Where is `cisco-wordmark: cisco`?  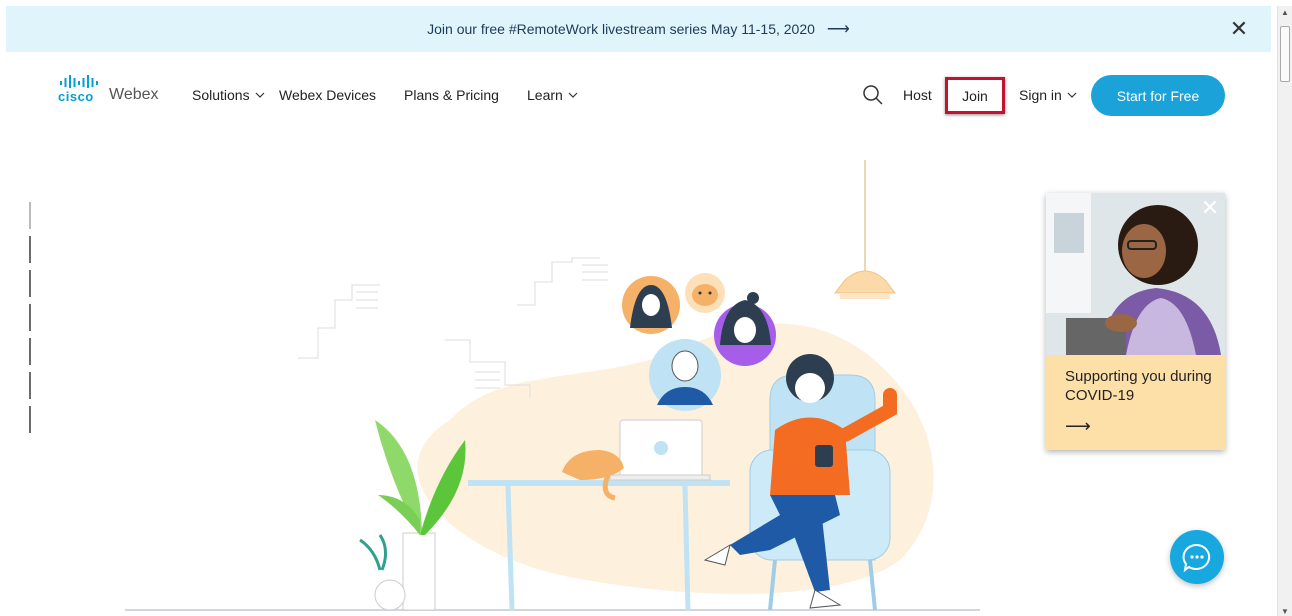
cisco-wordmark: cisco is located at coordinates (76, 96).